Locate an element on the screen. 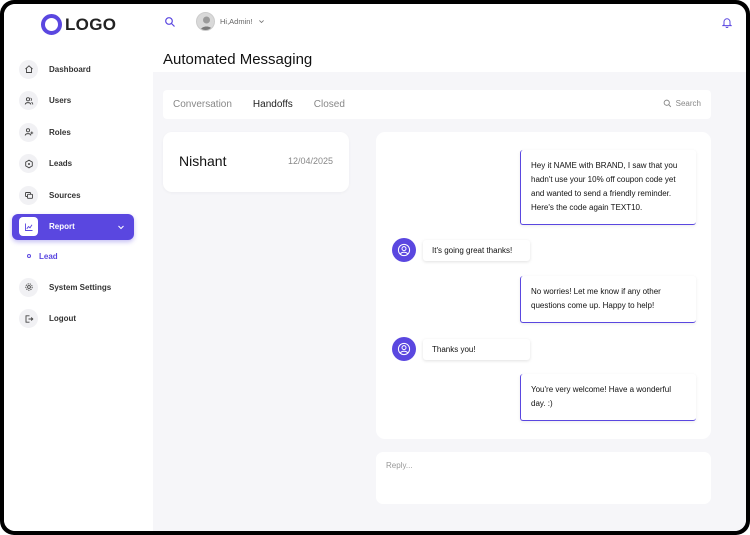  message-incoming-text: Thanks you! is located at coordinates (476, 349).